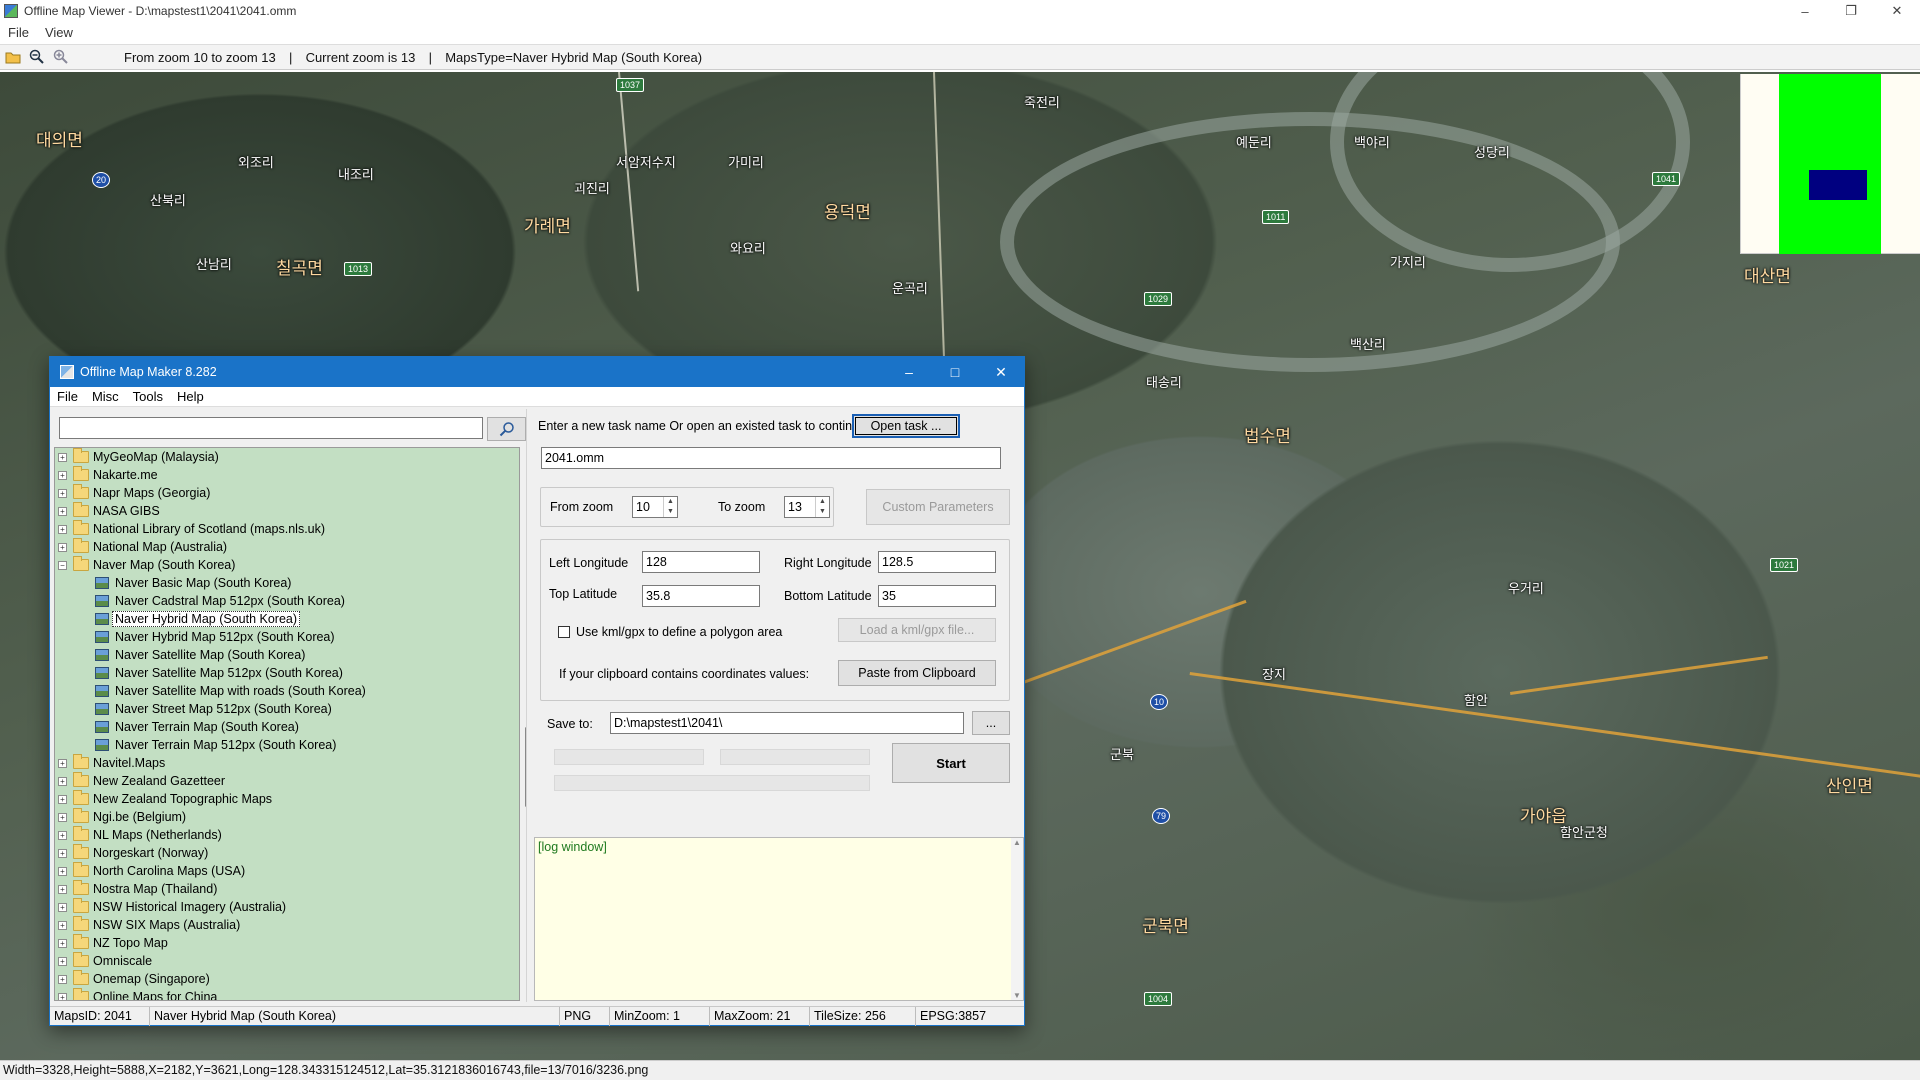 The height and width of the screenshot is (1080, 1920). Describe the element at coordinates (287, 925) in the screenshot. I see `tree-folder-item: + NSW SIX Maps (Australia)` at that location.